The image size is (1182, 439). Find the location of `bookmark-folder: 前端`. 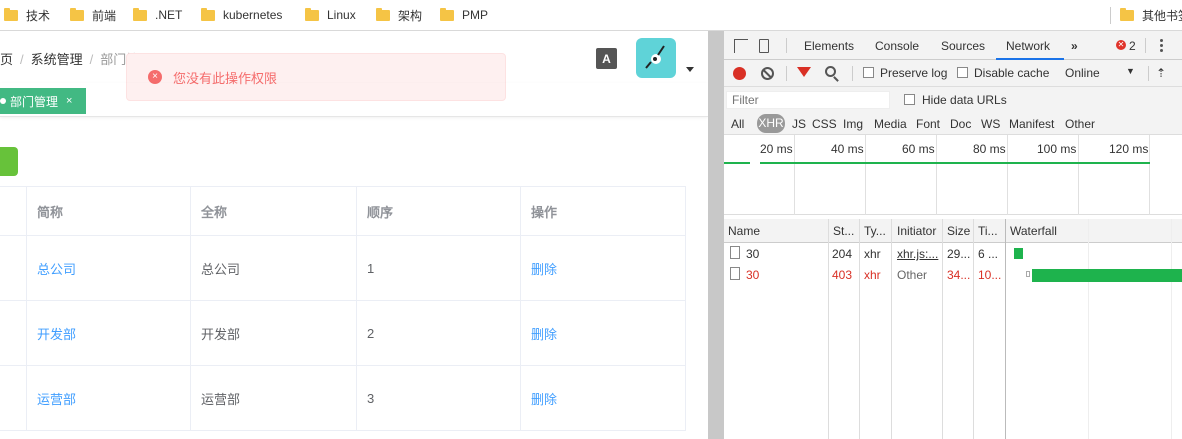

bookmark-folder: 前端 is located at coordinates (93, 15).